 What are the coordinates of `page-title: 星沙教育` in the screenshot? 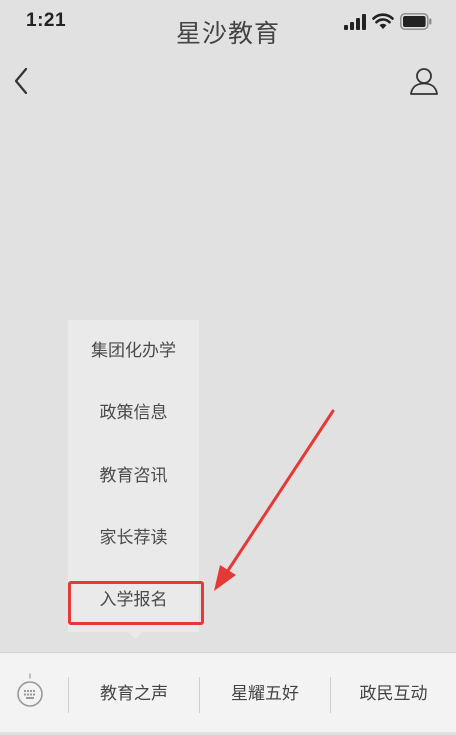 It's located at (227, 33).